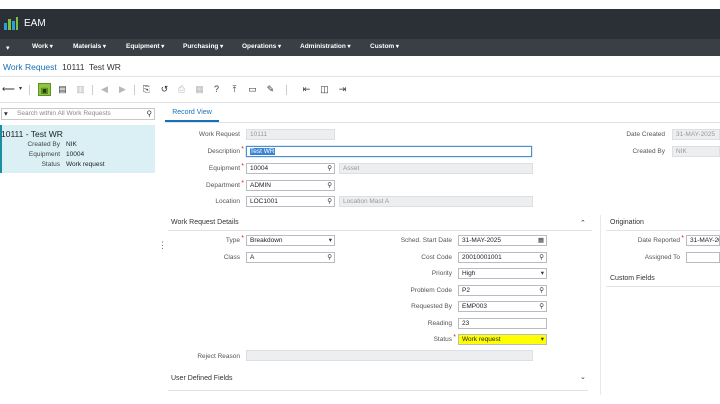 The height and width of the screenshot is (404, 720). Describe the element at coordinates (502, 257) in the screenshot. I see `cost-code-field: 20010001001 ⚲` at that location.